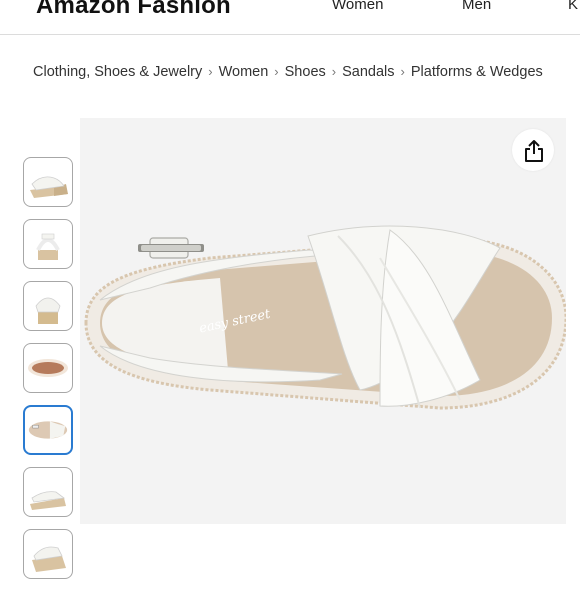 This screenshot has width=580, height=591. I want to click on nav-men: Men, so click(476, 6).